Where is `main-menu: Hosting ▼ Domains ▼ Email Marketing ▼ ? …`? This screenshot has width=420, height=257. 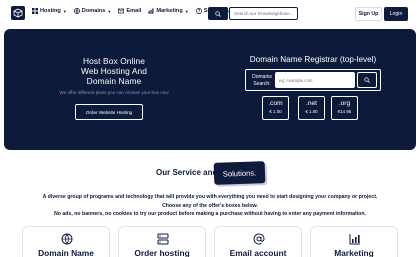
main-menu: Hosting ▼ Domains ▼ Email Marketing ▼ ? … is located at coordinates (131, 11).